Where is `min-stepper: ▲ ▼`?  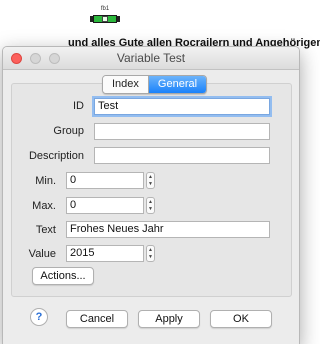
min-stepper: ▲ ▼ is located at coordinates (150, 180).